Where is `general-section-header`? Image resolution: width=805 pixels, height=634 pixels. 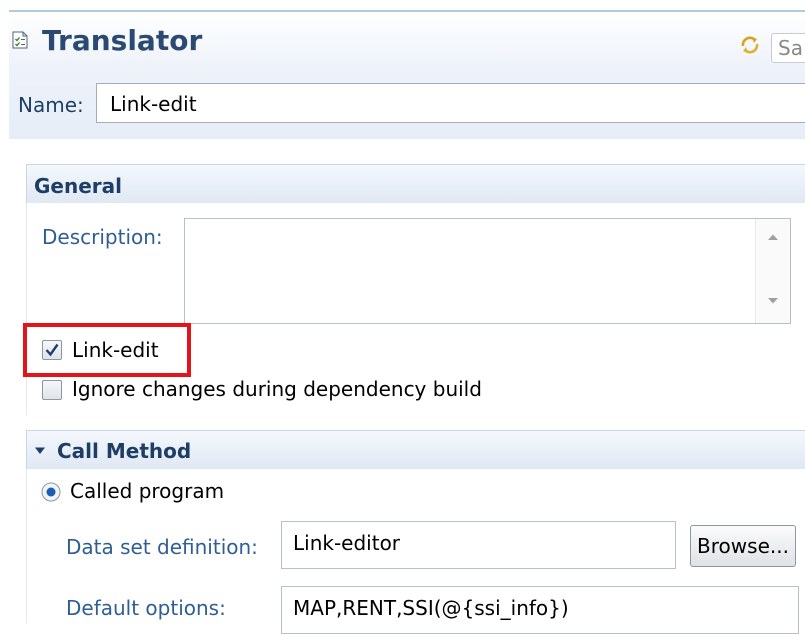 general-section-header is located at coordinates (415, 183).